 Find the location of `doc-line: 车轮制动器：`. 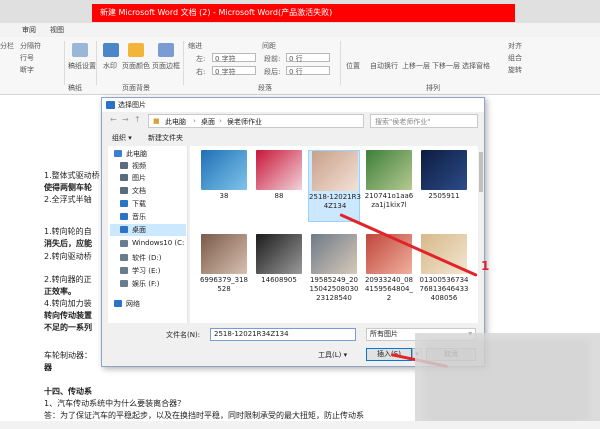

doc-line: 车轮制动器： is located at coordinates (68, 355).